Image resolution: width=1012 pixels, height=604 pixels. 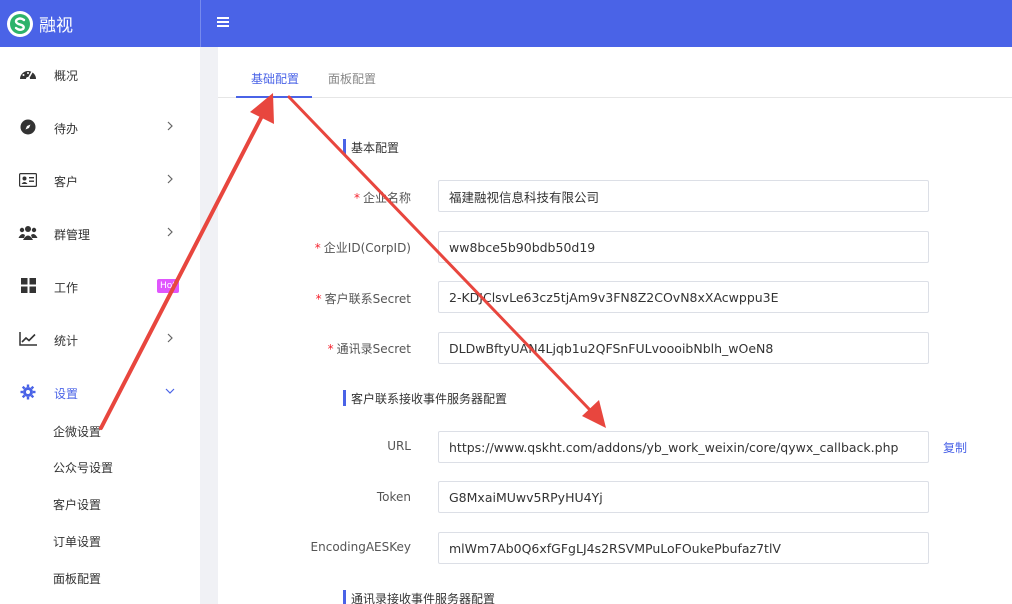 I want to click on section-title-basic: 基本配置, so click(x=371, y=147).